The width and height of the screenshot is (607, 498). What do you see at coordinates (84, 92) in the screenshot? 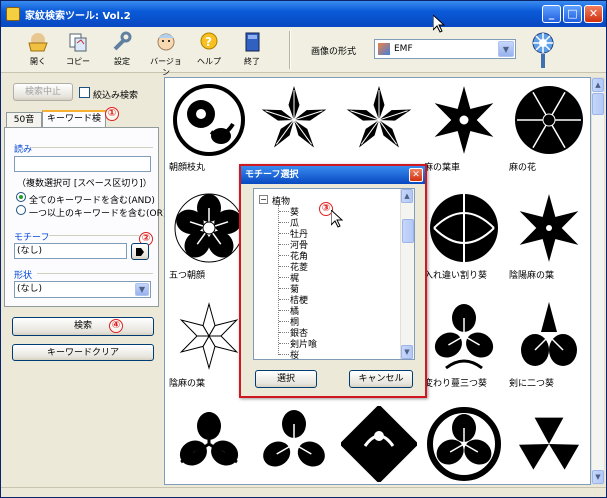
I see `narrow-search-checkbox` at bounding box center [84, 92].